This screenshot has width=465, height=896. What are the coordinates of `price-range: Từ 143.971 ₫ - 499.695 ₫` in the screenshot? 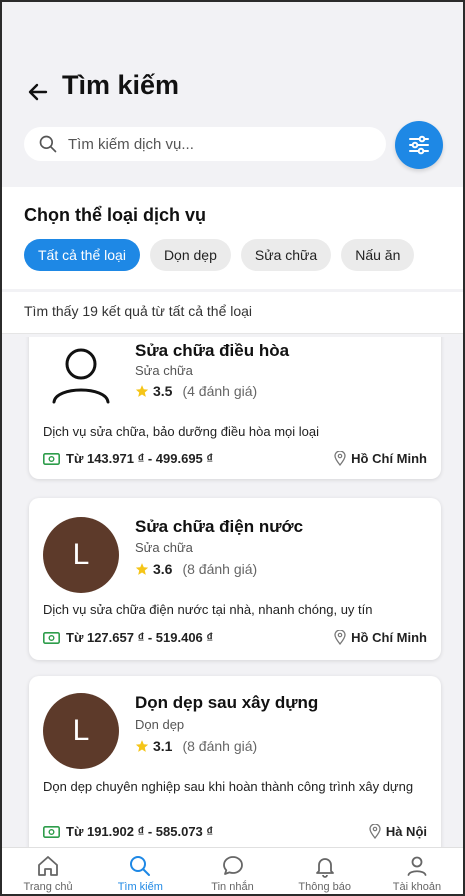 It's located at (140, 458).